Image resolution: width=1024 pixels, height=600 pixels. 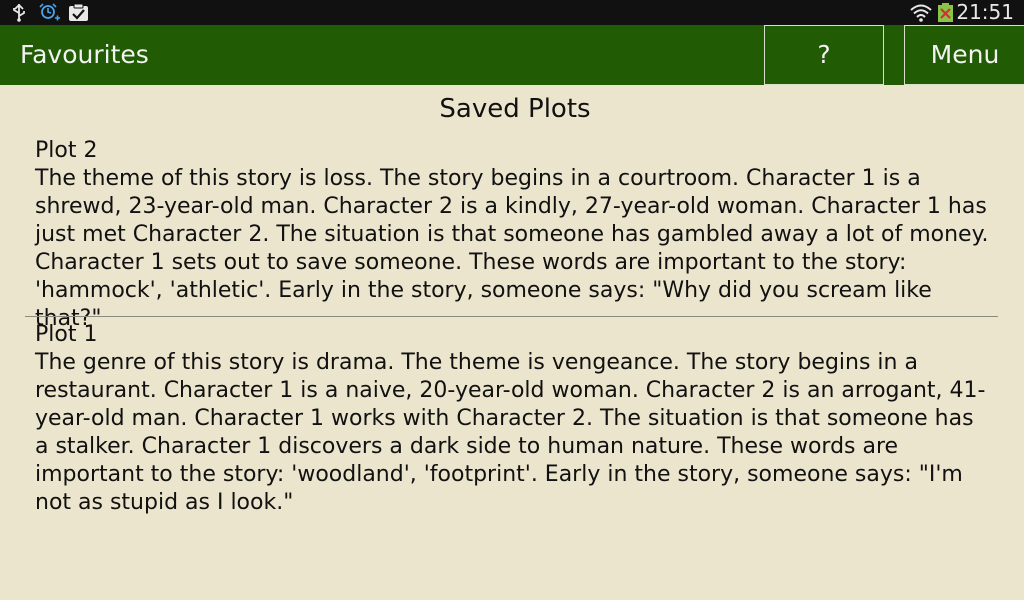 I want to click on help-button: ?, so click(x=824, y=55).